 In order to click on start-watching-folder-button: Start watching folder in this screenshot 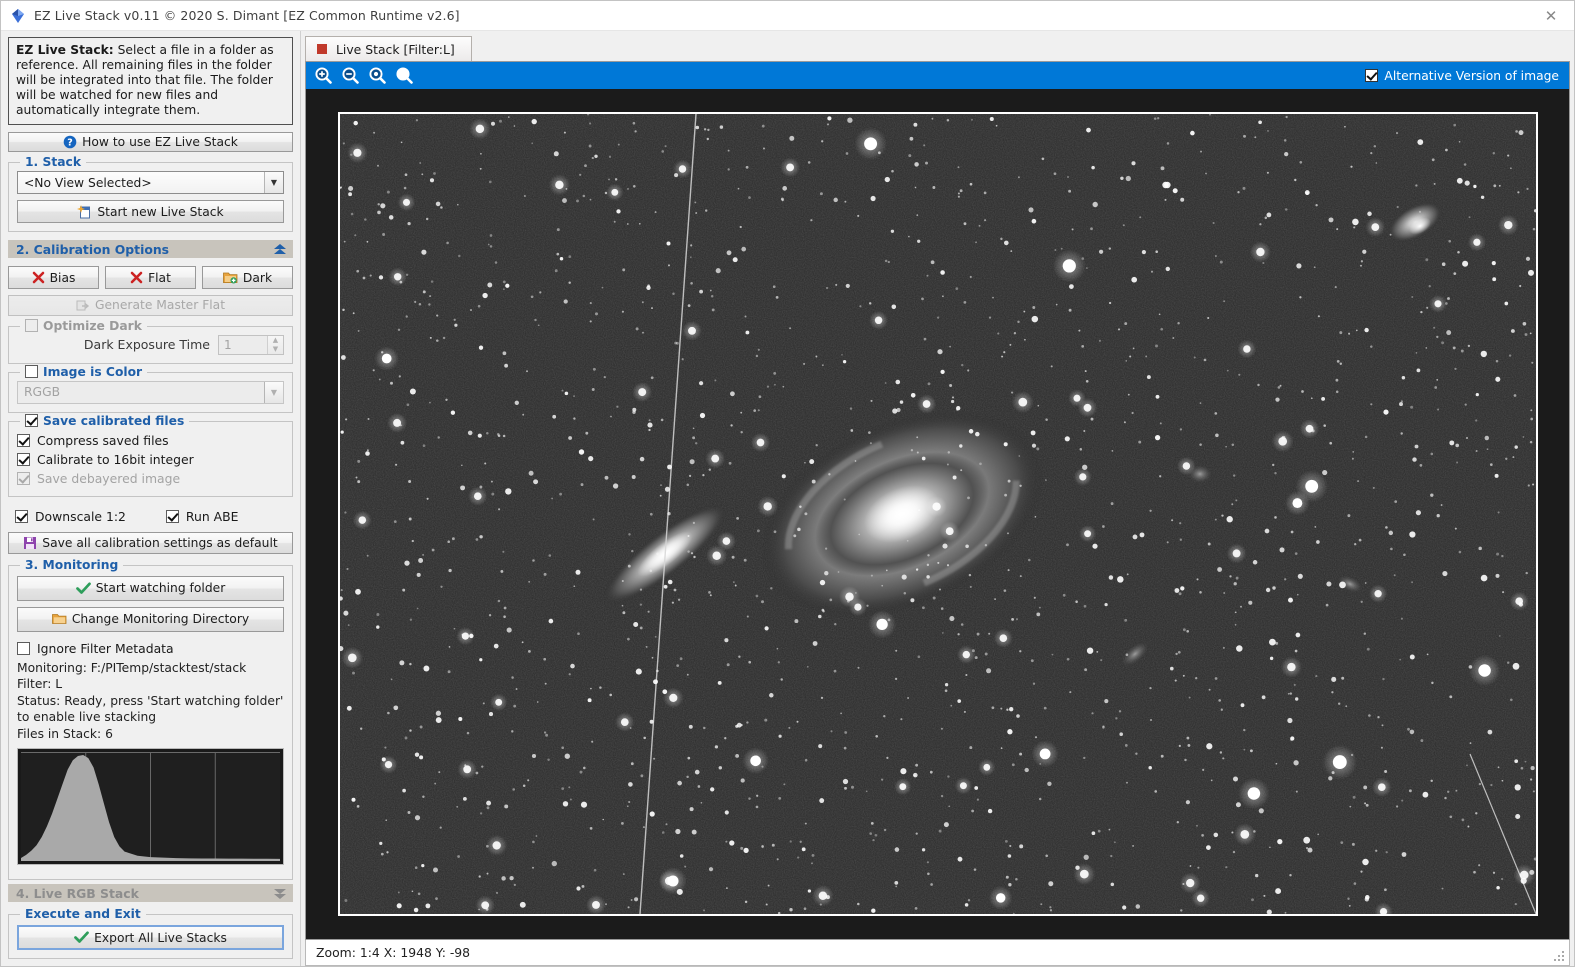, I will do `click(150, 588)`.